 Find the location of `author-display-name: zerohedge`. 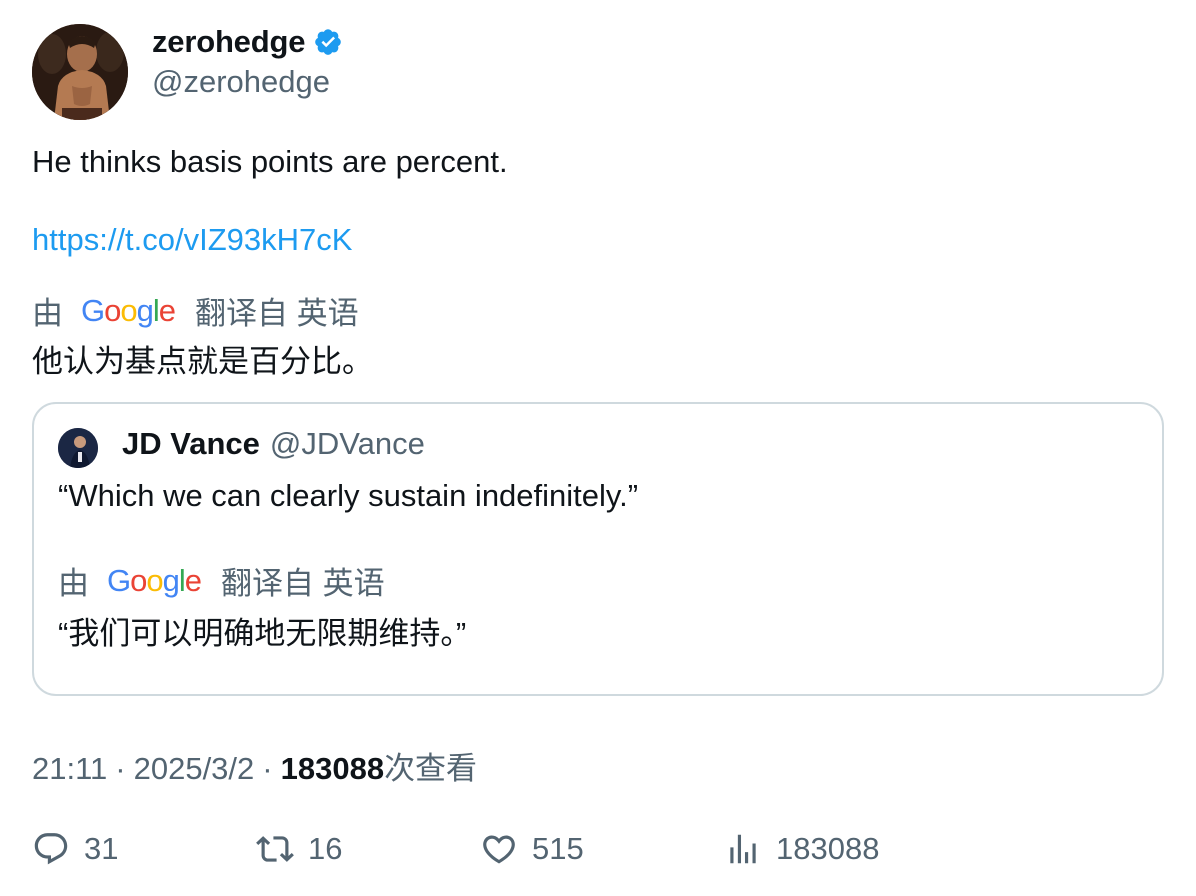

author-display-name: zerohedge is located at coordinates (228, 42).